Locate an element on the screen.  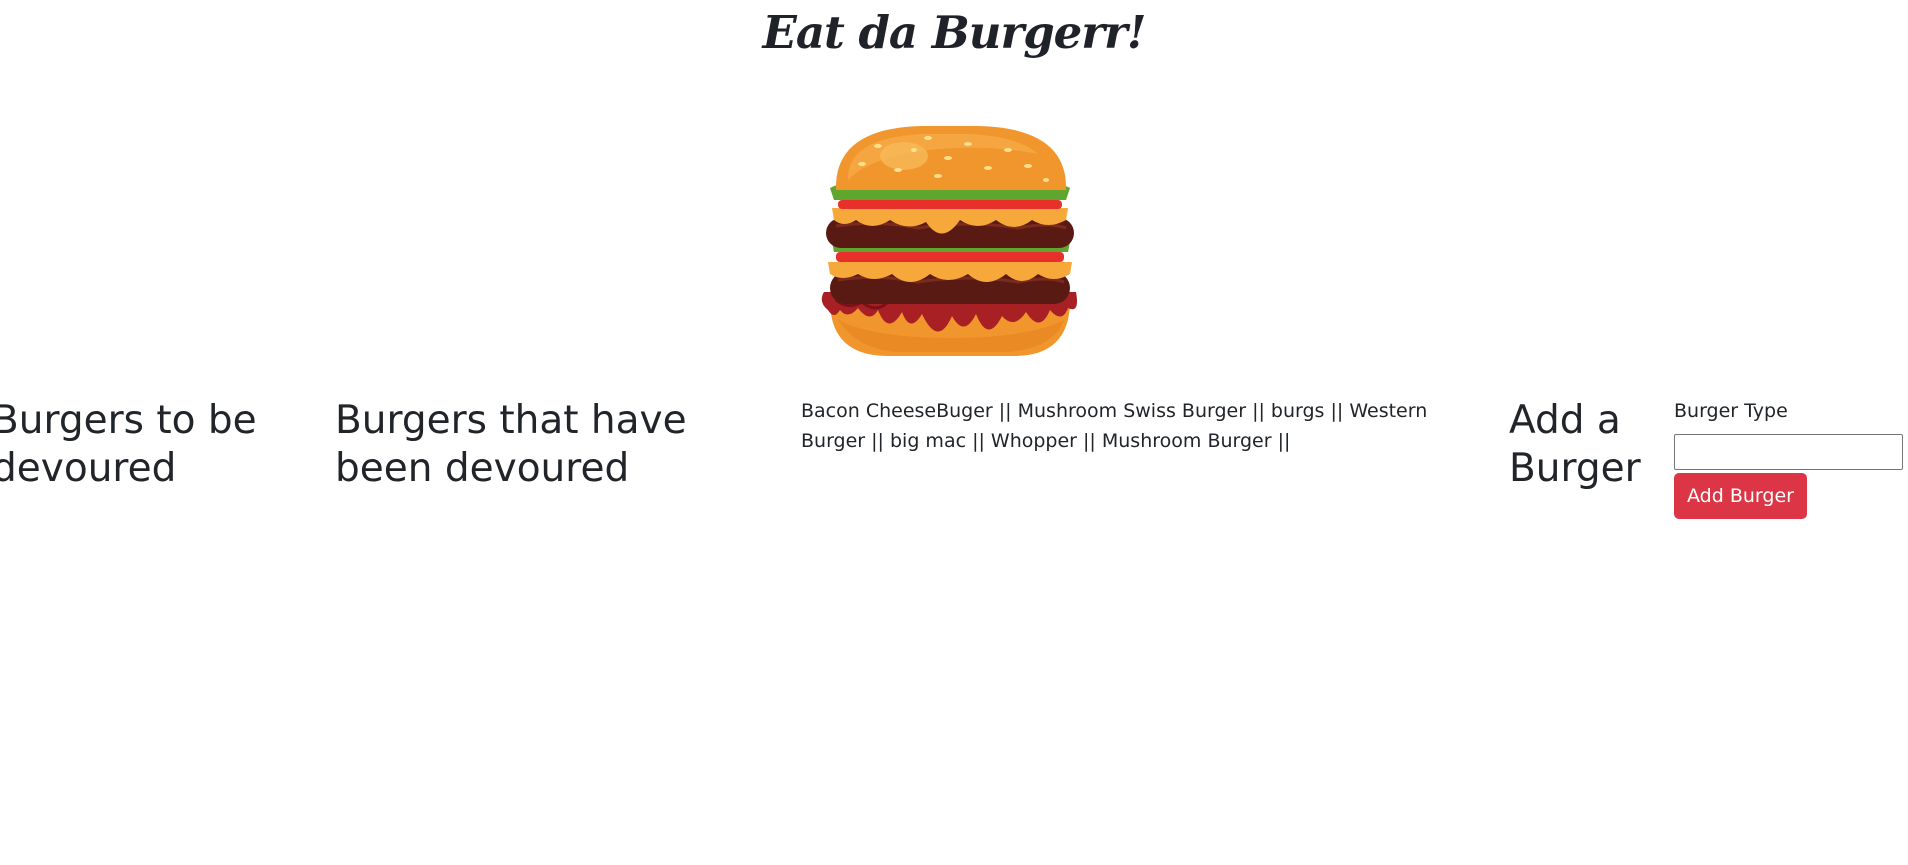
add-burger-heading: Add a Burger is located at coordinates (1575, 444).